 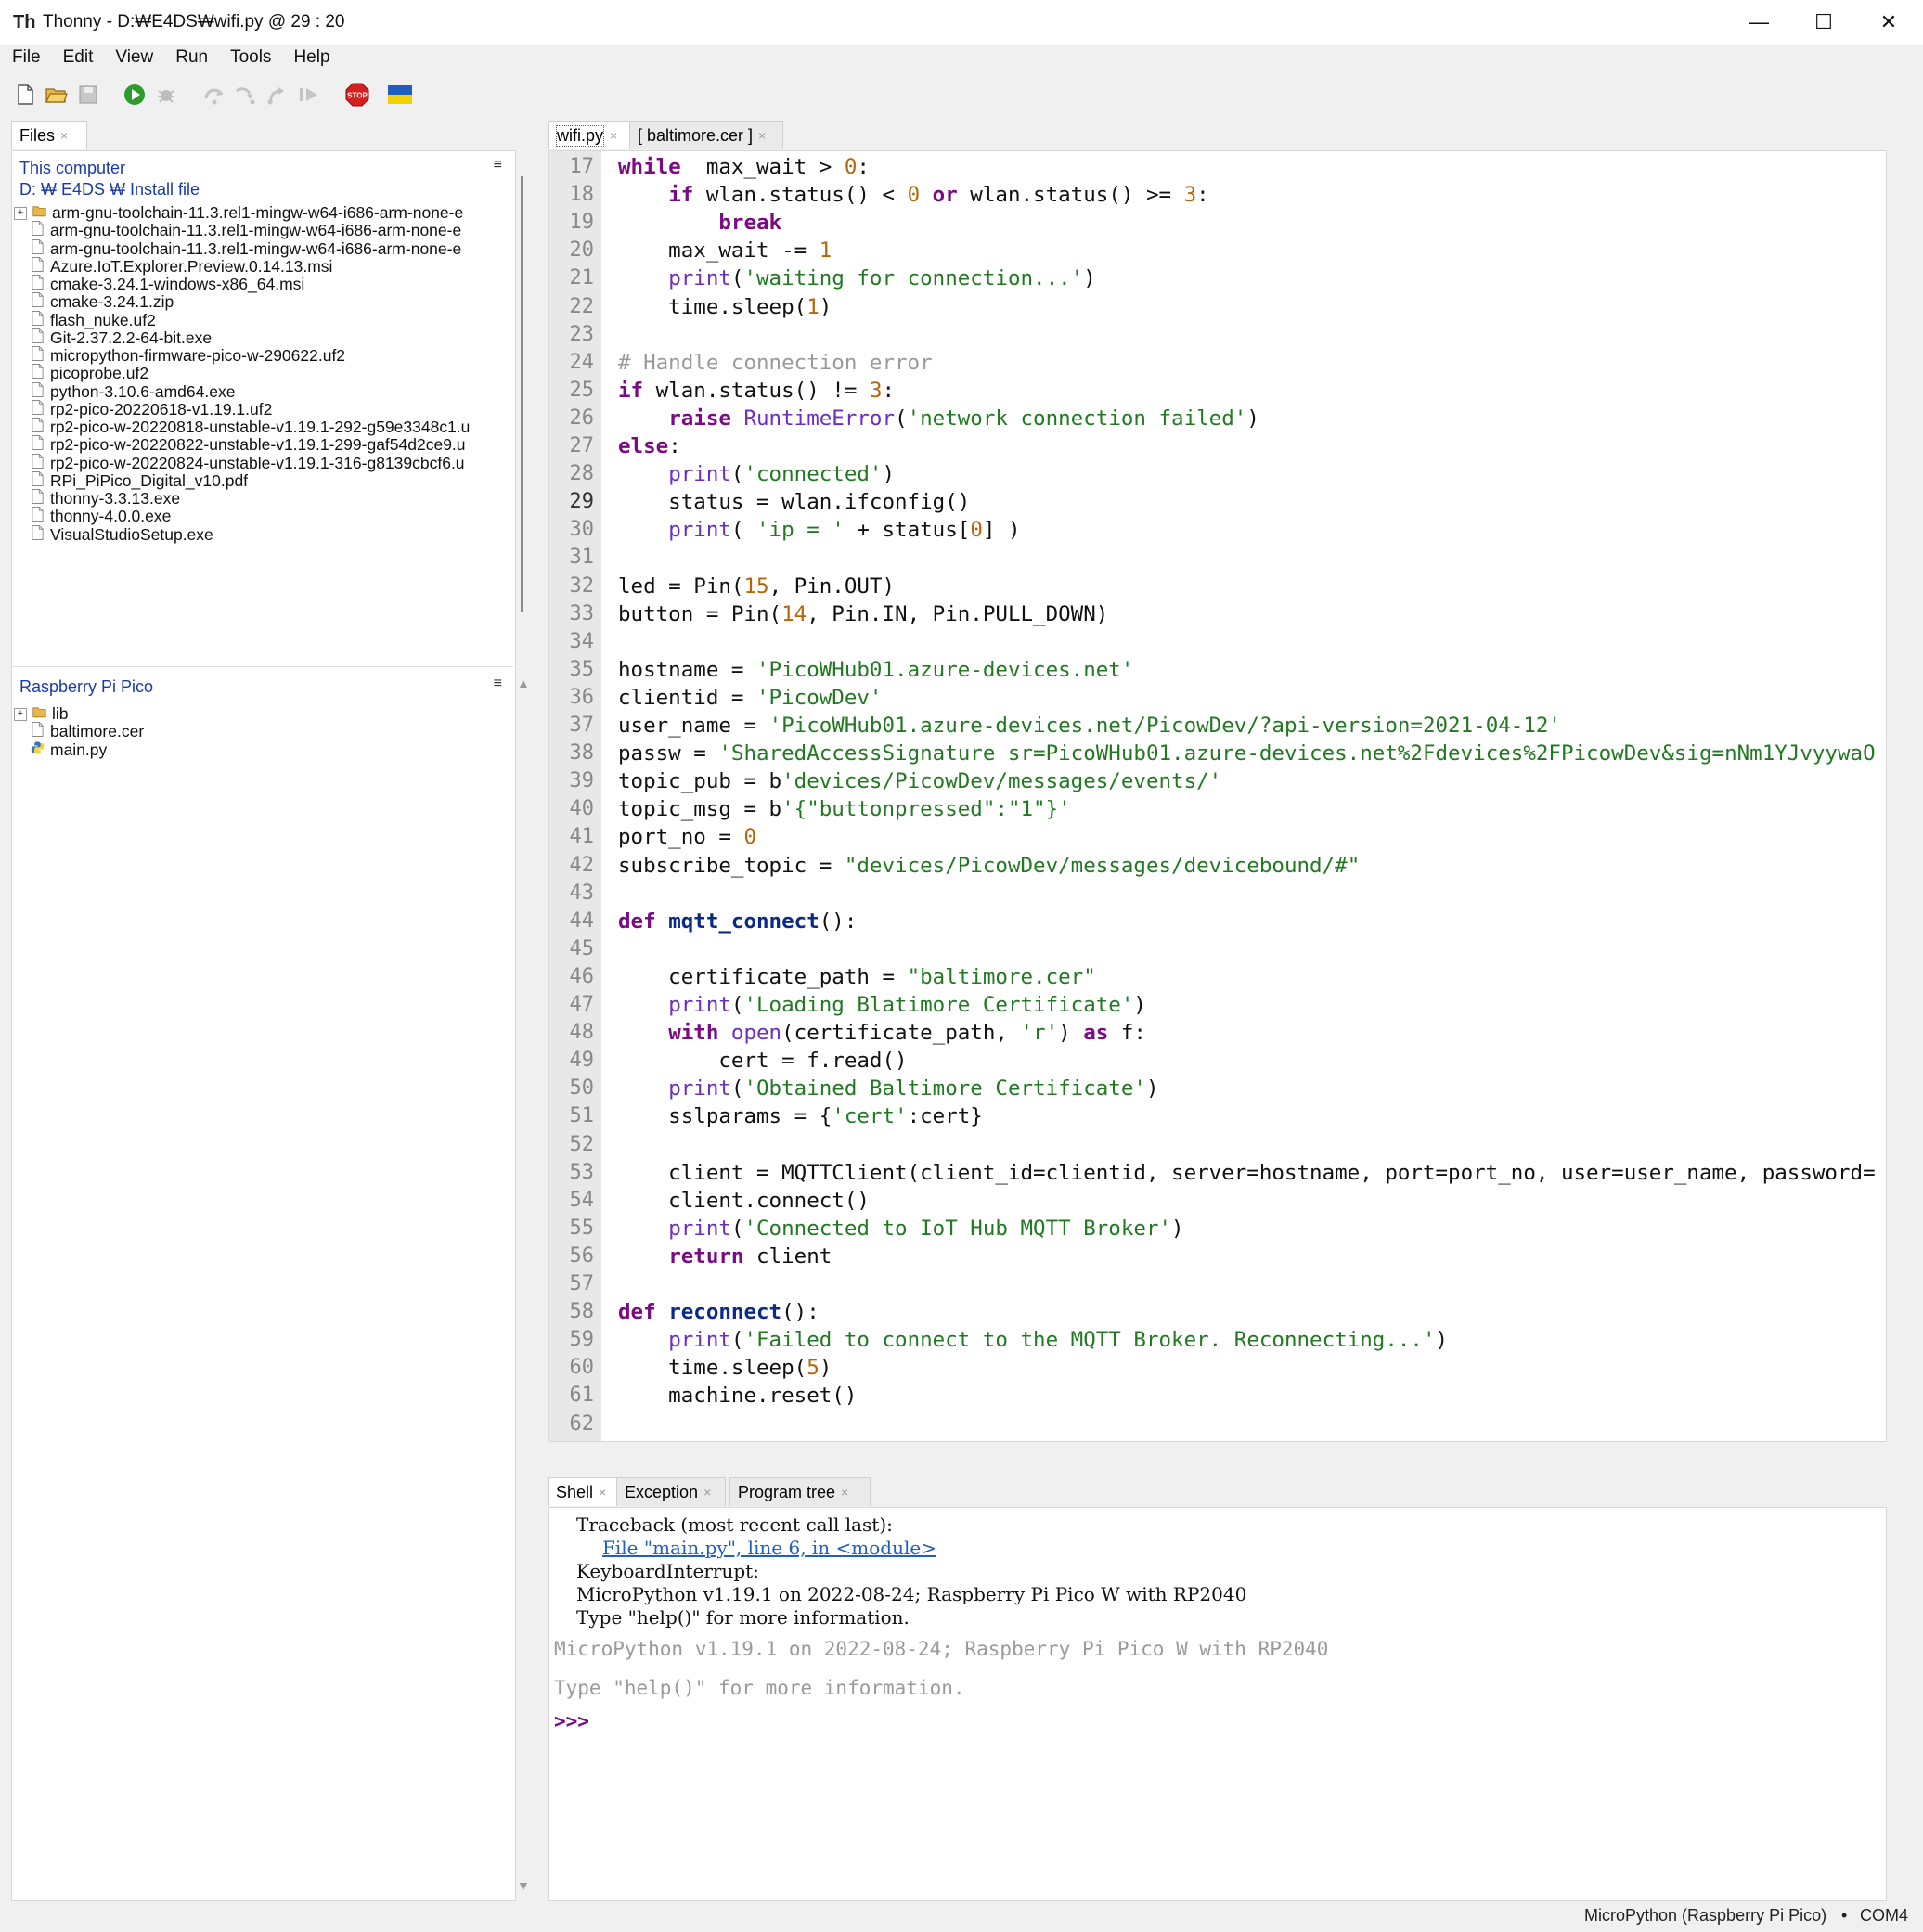 I want to click on code-token: , Pin.OUT), so click(x=832, y=586).